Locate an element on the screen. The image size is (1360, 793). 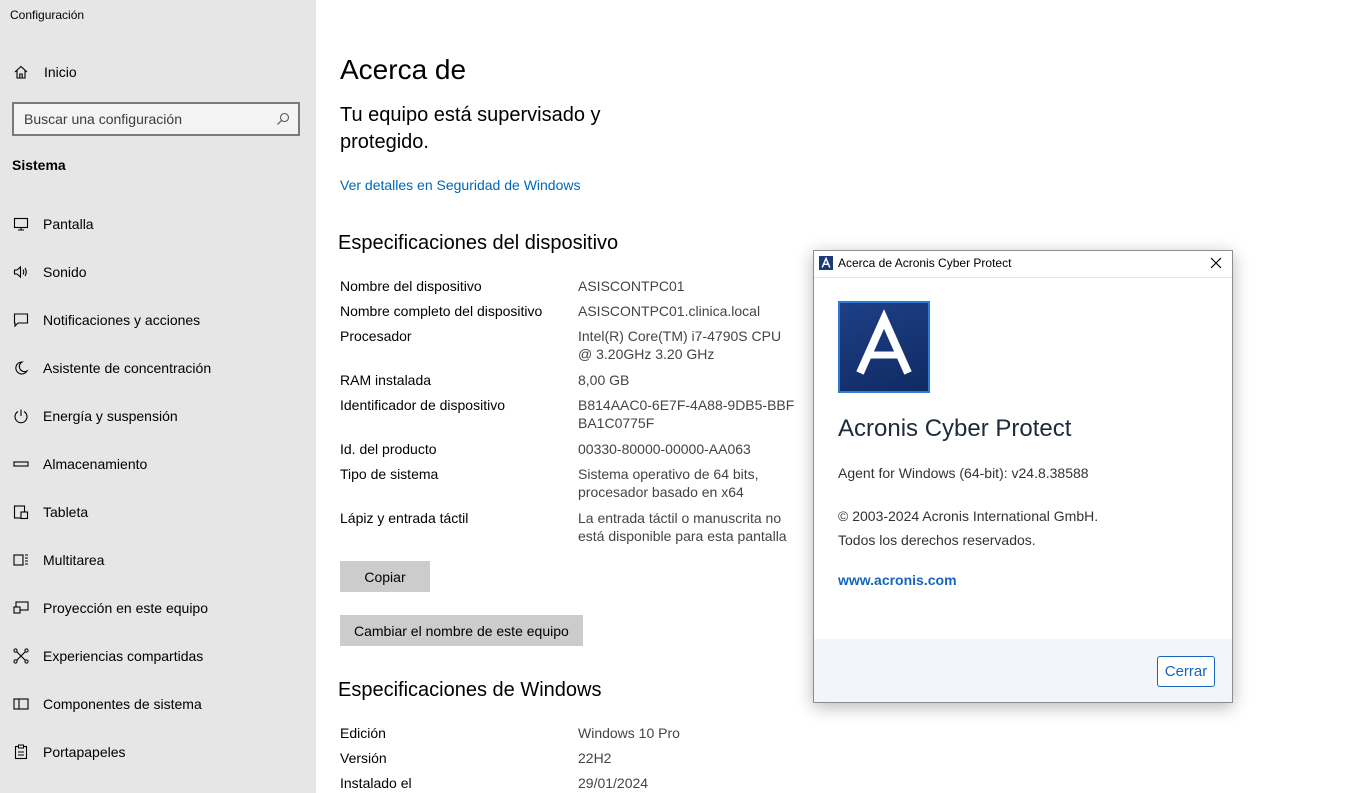
spec-value: 29/01/2024 is located at coordinates (613, 783).